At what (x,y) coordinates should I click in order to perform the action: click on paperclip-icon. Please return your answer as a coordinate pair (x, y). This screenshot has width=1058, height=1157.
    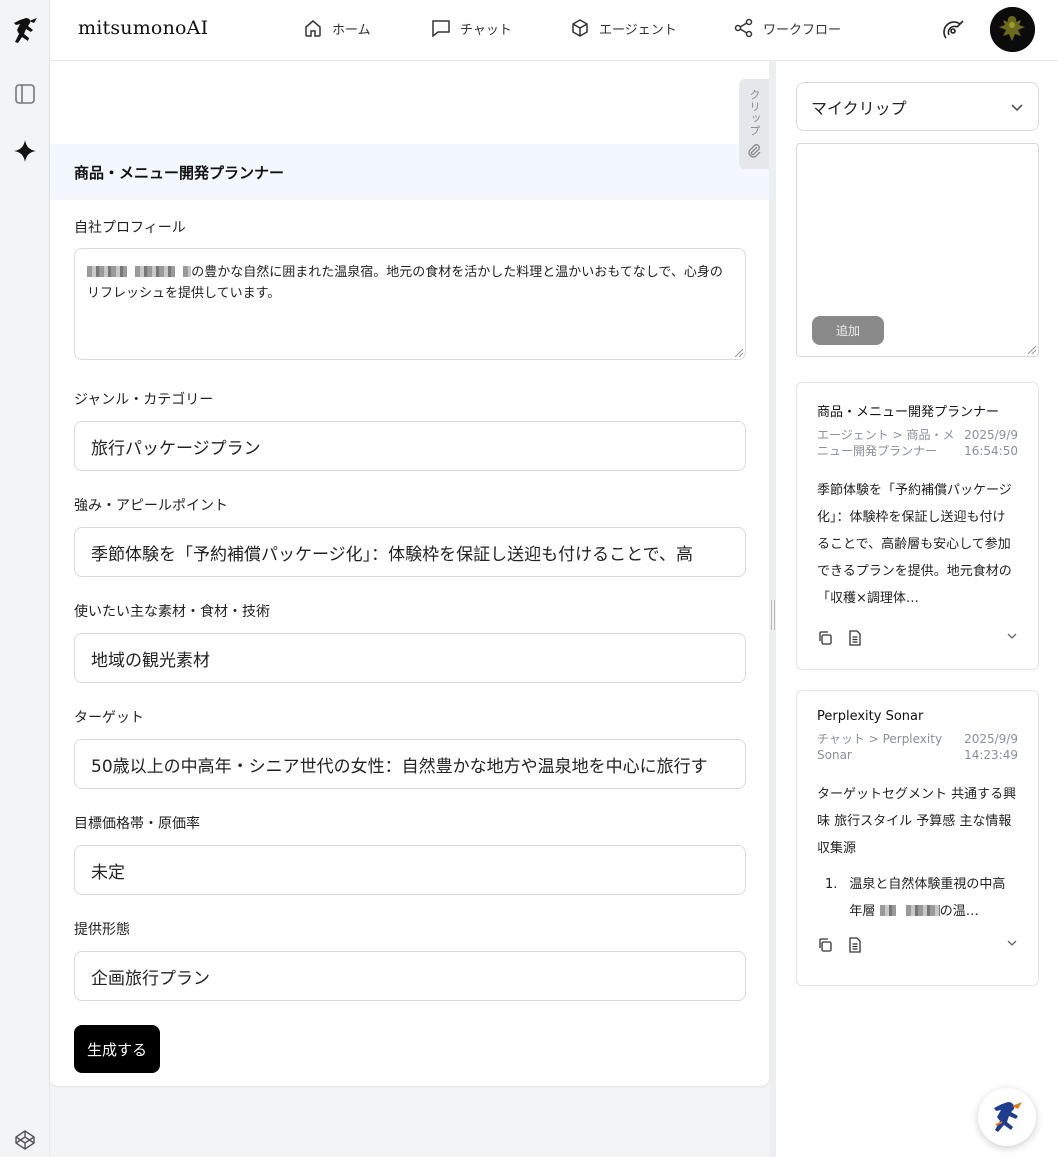
    Looking at the image, I should click on (754, 151).